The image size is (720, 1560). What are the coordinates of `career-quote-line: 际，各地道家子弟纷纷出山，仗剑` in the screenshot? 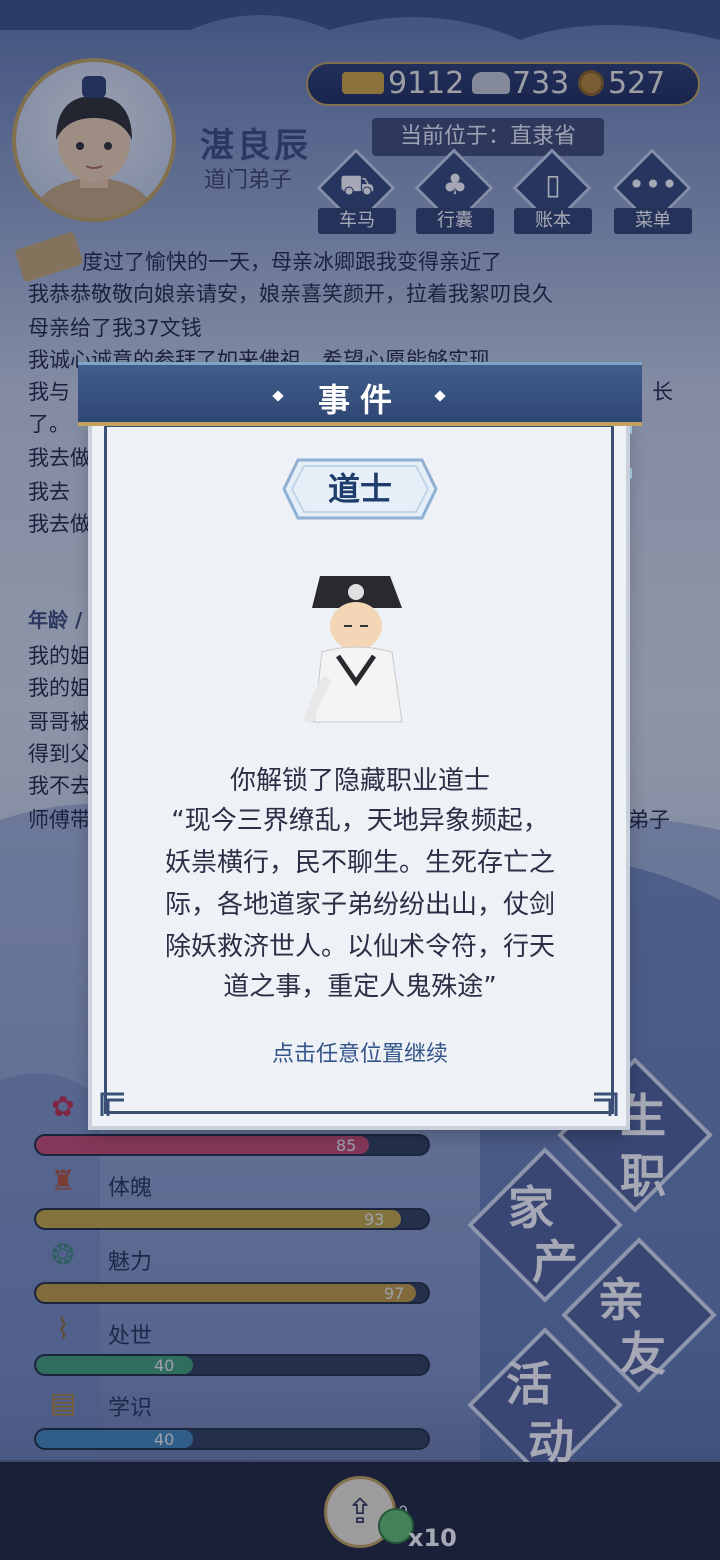 It's located at (359, 905).